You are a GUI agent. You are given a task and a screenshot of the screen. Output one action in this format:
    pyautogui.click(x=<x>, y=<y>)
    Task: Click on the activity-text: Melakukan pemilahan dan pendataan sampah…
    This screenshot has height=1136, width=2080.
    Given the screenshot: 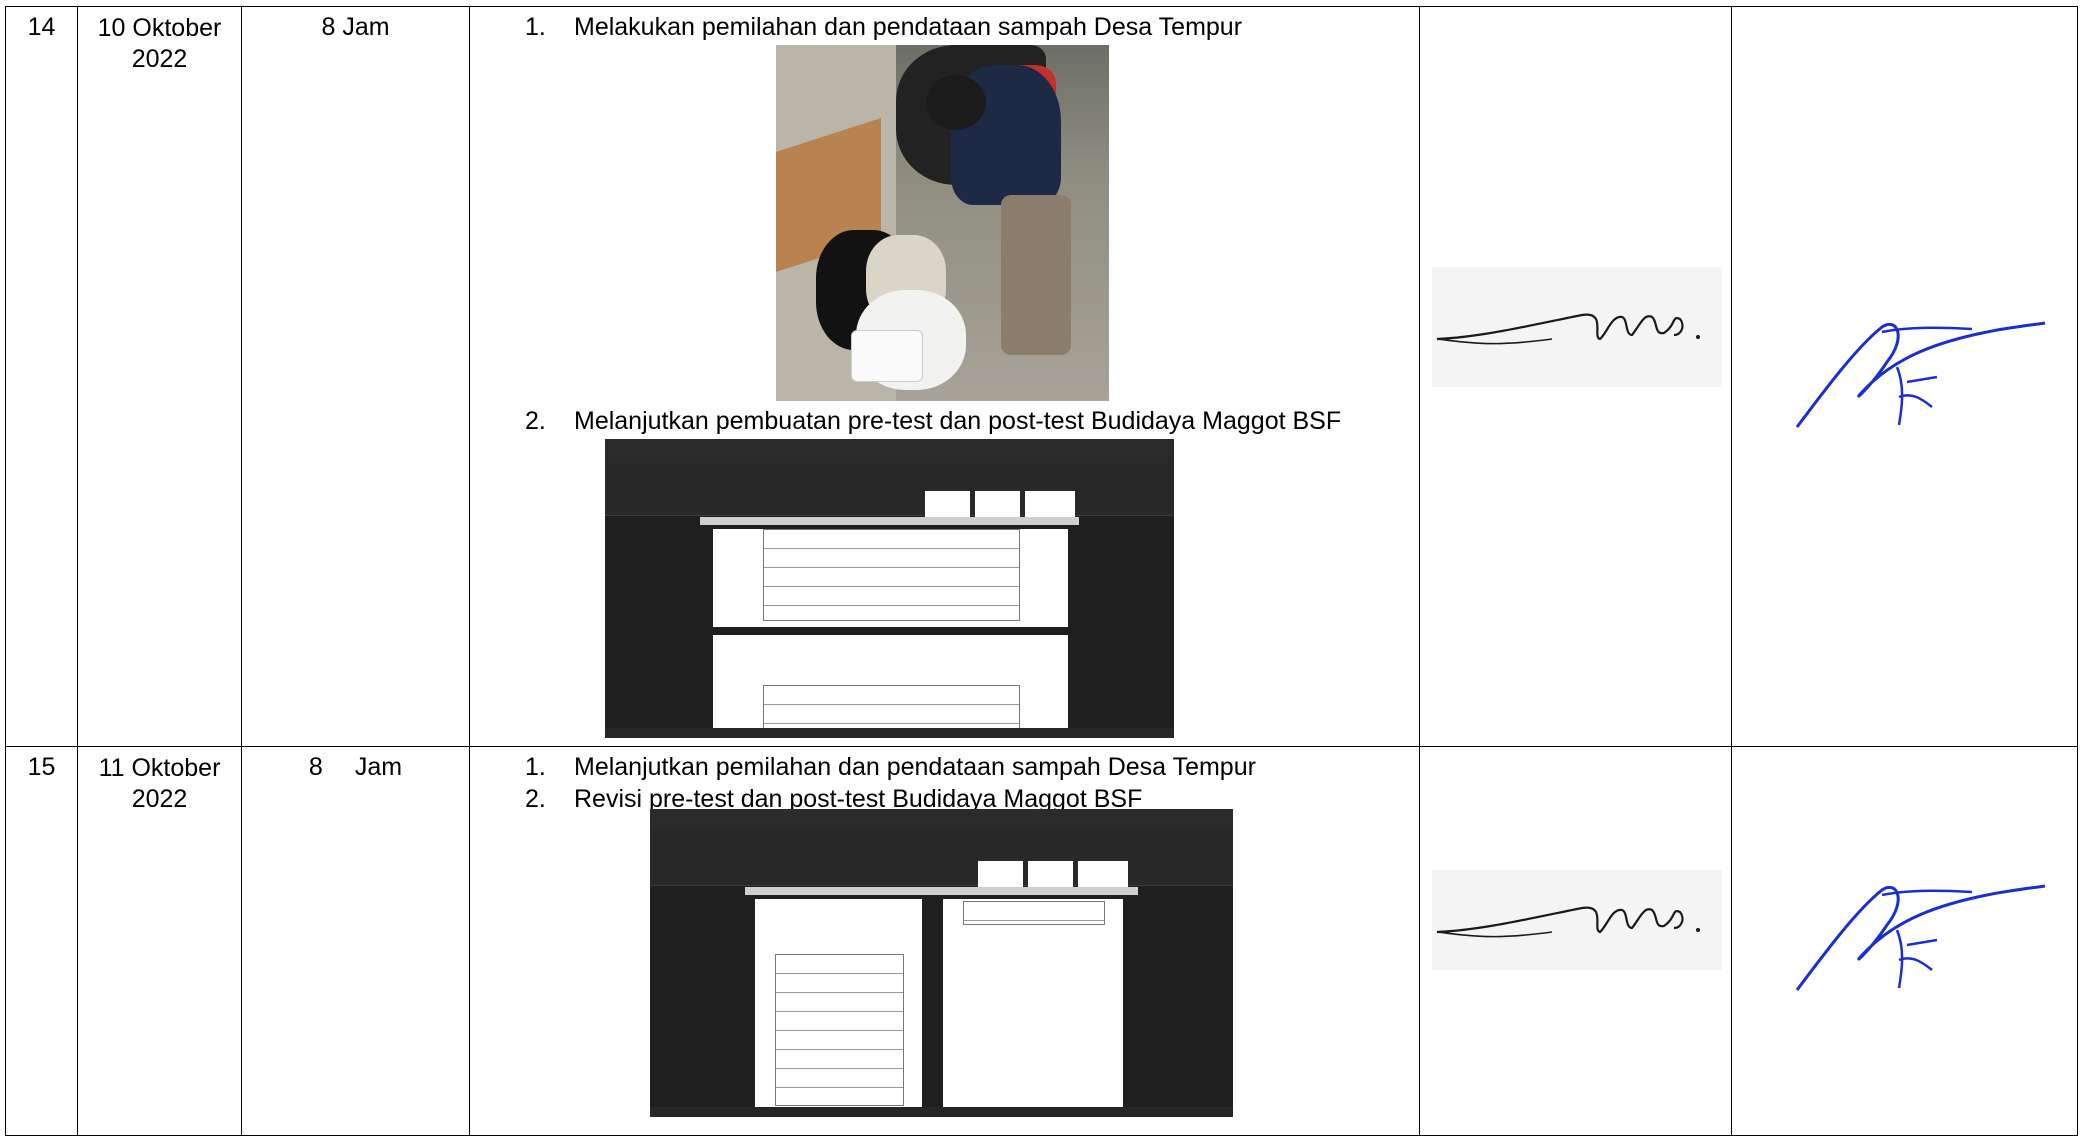 What is the action you would take?
    pyautogui.click(x=908, y=27)
    